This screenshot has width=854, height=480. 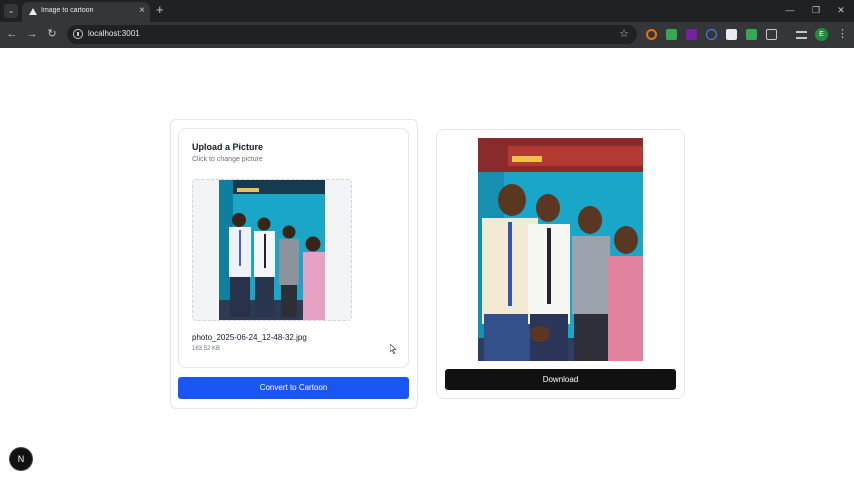 I want to click on extension-shield-icon, so click(x=671, y=34).